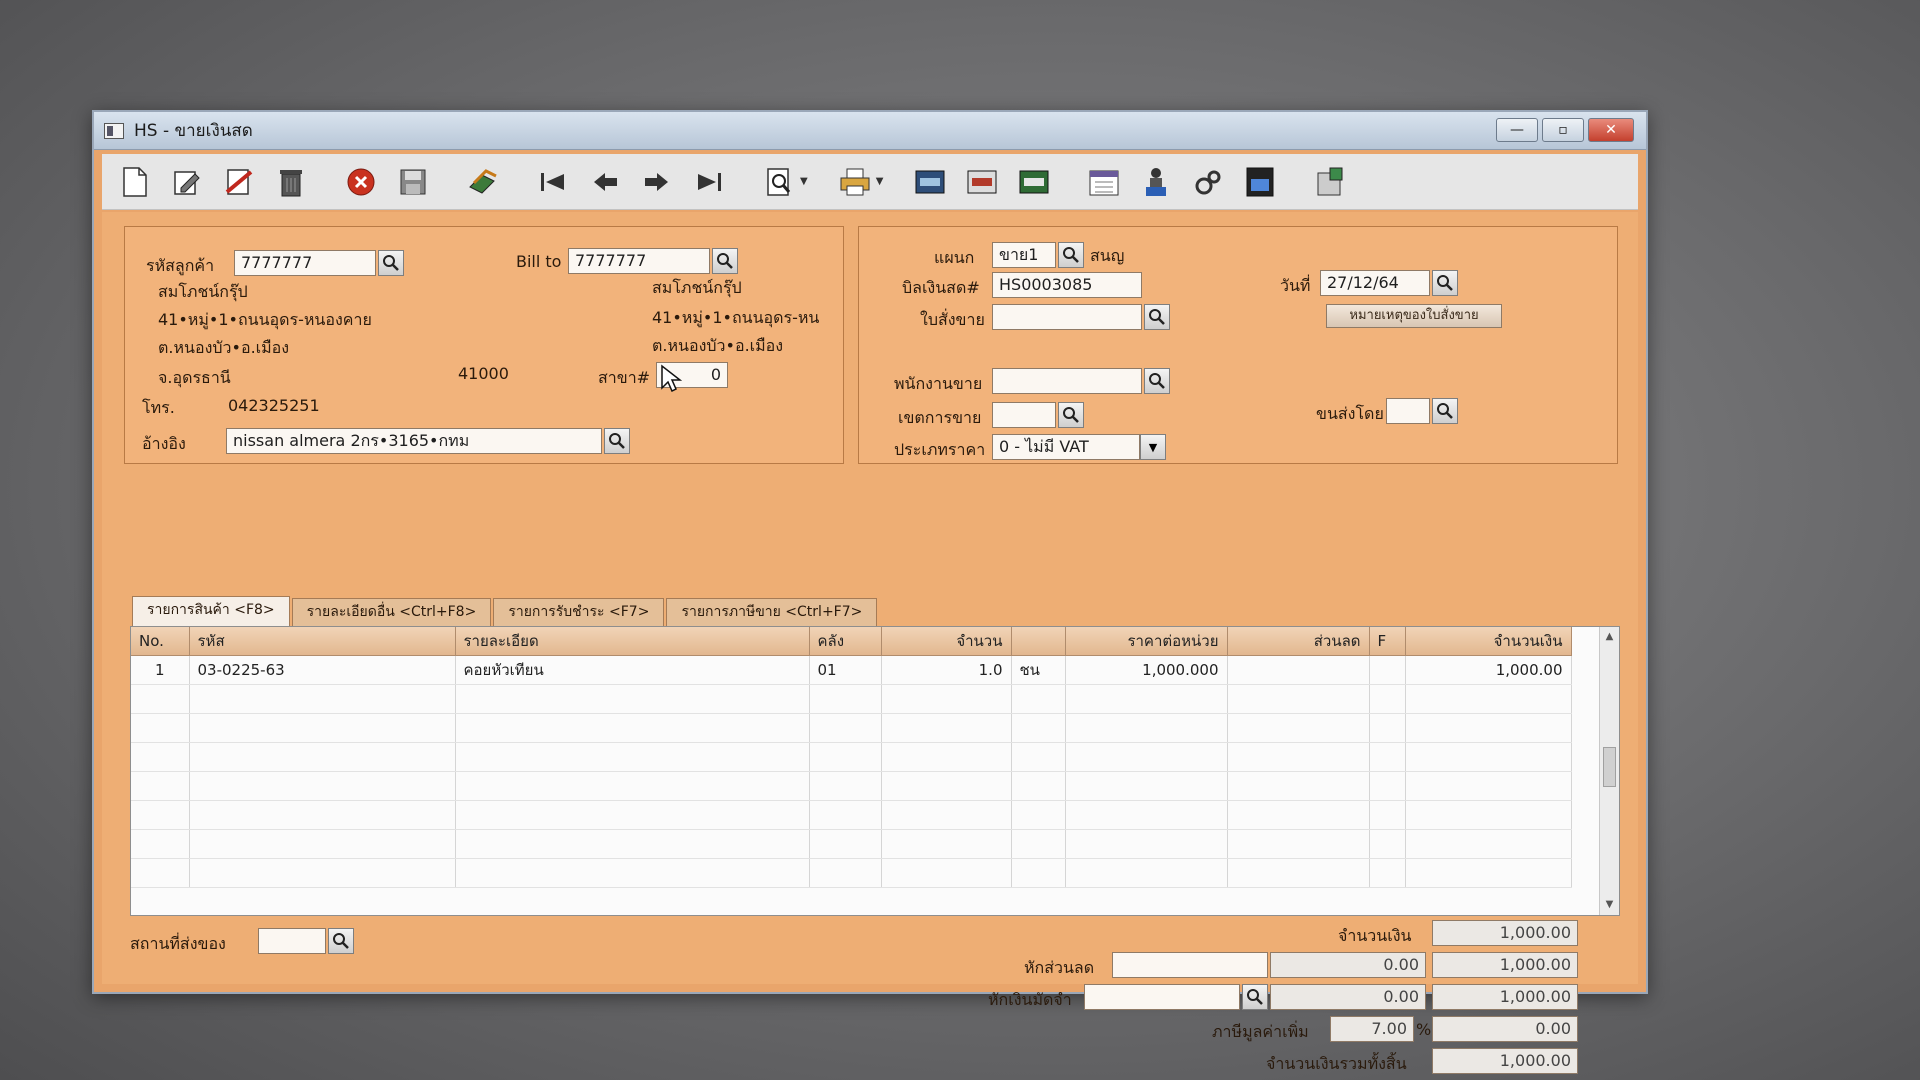 This screenshot has height=1080, width=1920. What do you see at coordinates (779, 182) in the screenshot?
I see `preview-icon` at bounding box center [779, 182].